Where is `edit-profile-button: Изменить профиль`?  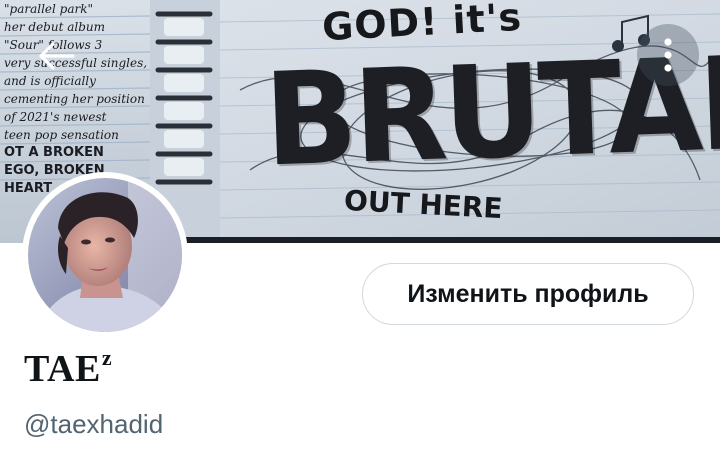 edit-profile-button: Изменить профиль is located at coordinates (528, 294).